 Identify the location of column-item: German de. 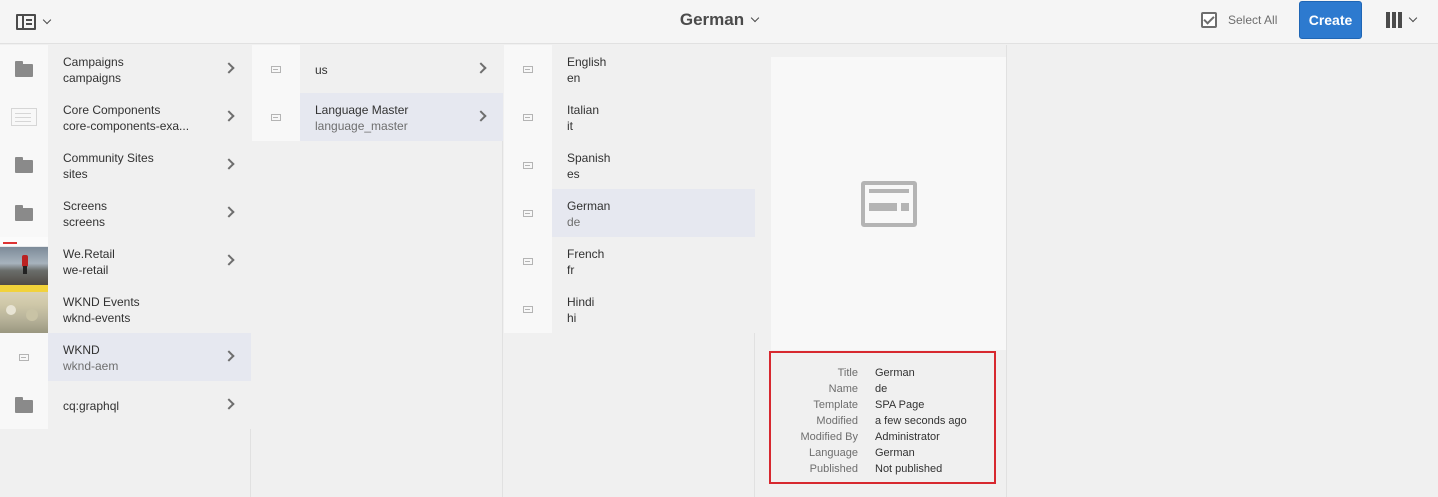
(629, 213).